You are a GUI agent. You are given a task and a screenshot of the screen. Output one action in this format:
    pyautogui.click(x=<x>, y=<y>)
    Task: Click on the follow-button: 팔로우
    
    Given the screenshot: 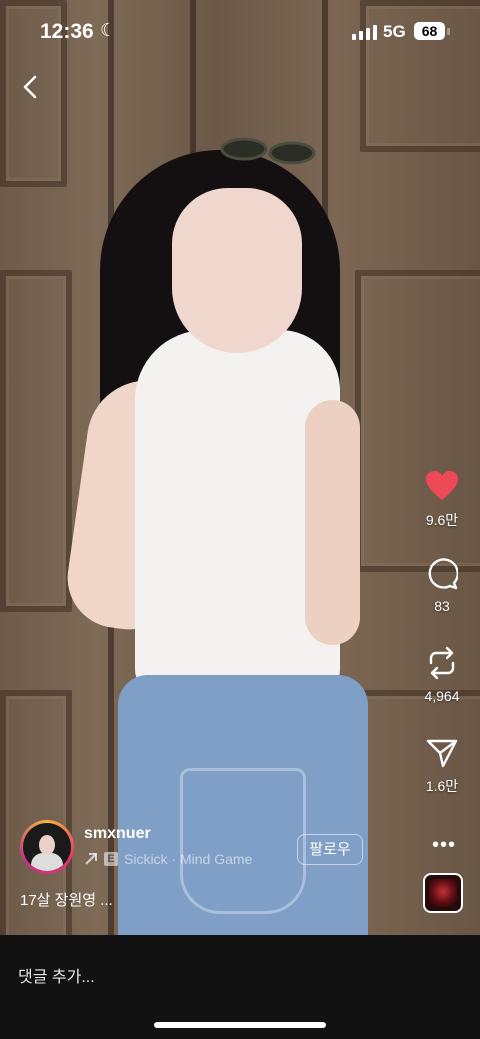 What is the action you would take?
    pyautogui.click(x=330, y=849)
    